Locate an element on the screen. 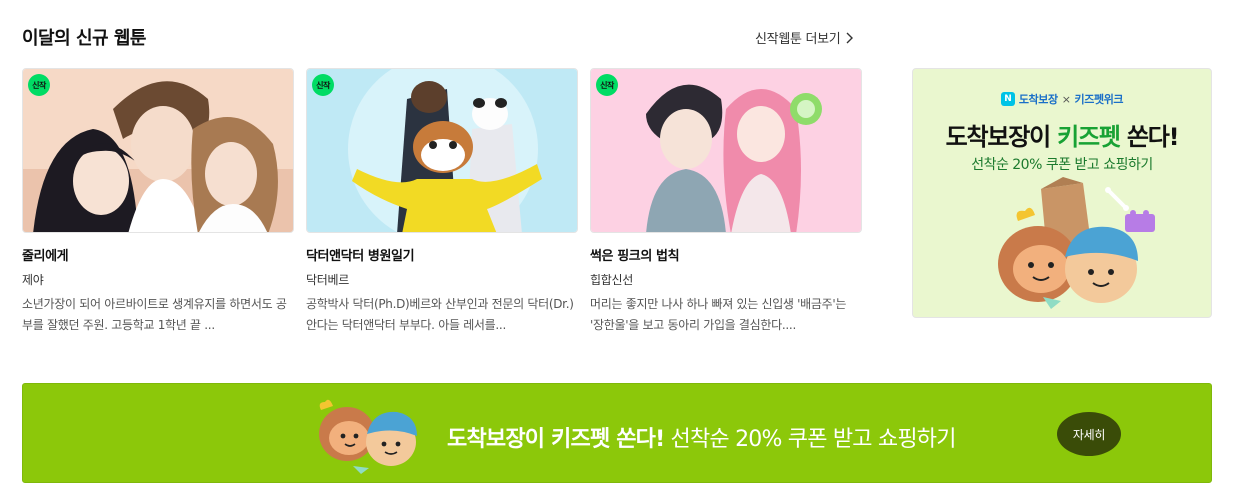 This screenshot has width=1244, height=503. headline-main: 도착보장이 is located at coordinates (998, 137).